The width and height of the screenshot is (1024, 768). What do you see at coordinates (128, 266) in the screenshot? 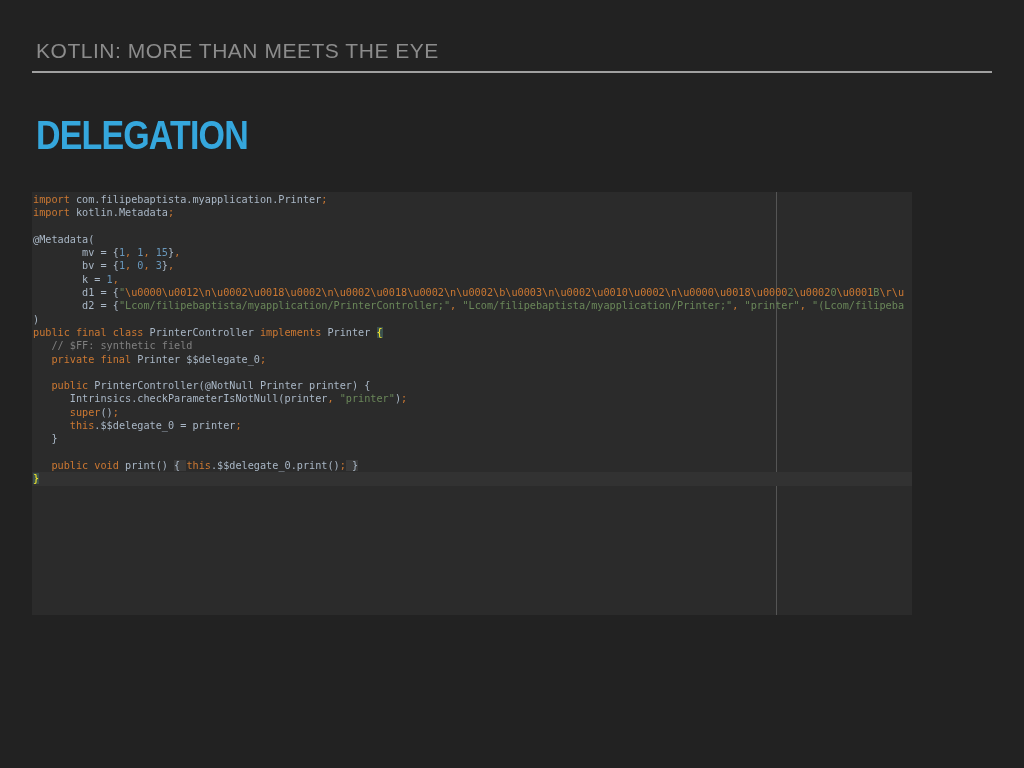
I see `code-line: bv = {1, 0, 3},` at bounding box center [128, 266].